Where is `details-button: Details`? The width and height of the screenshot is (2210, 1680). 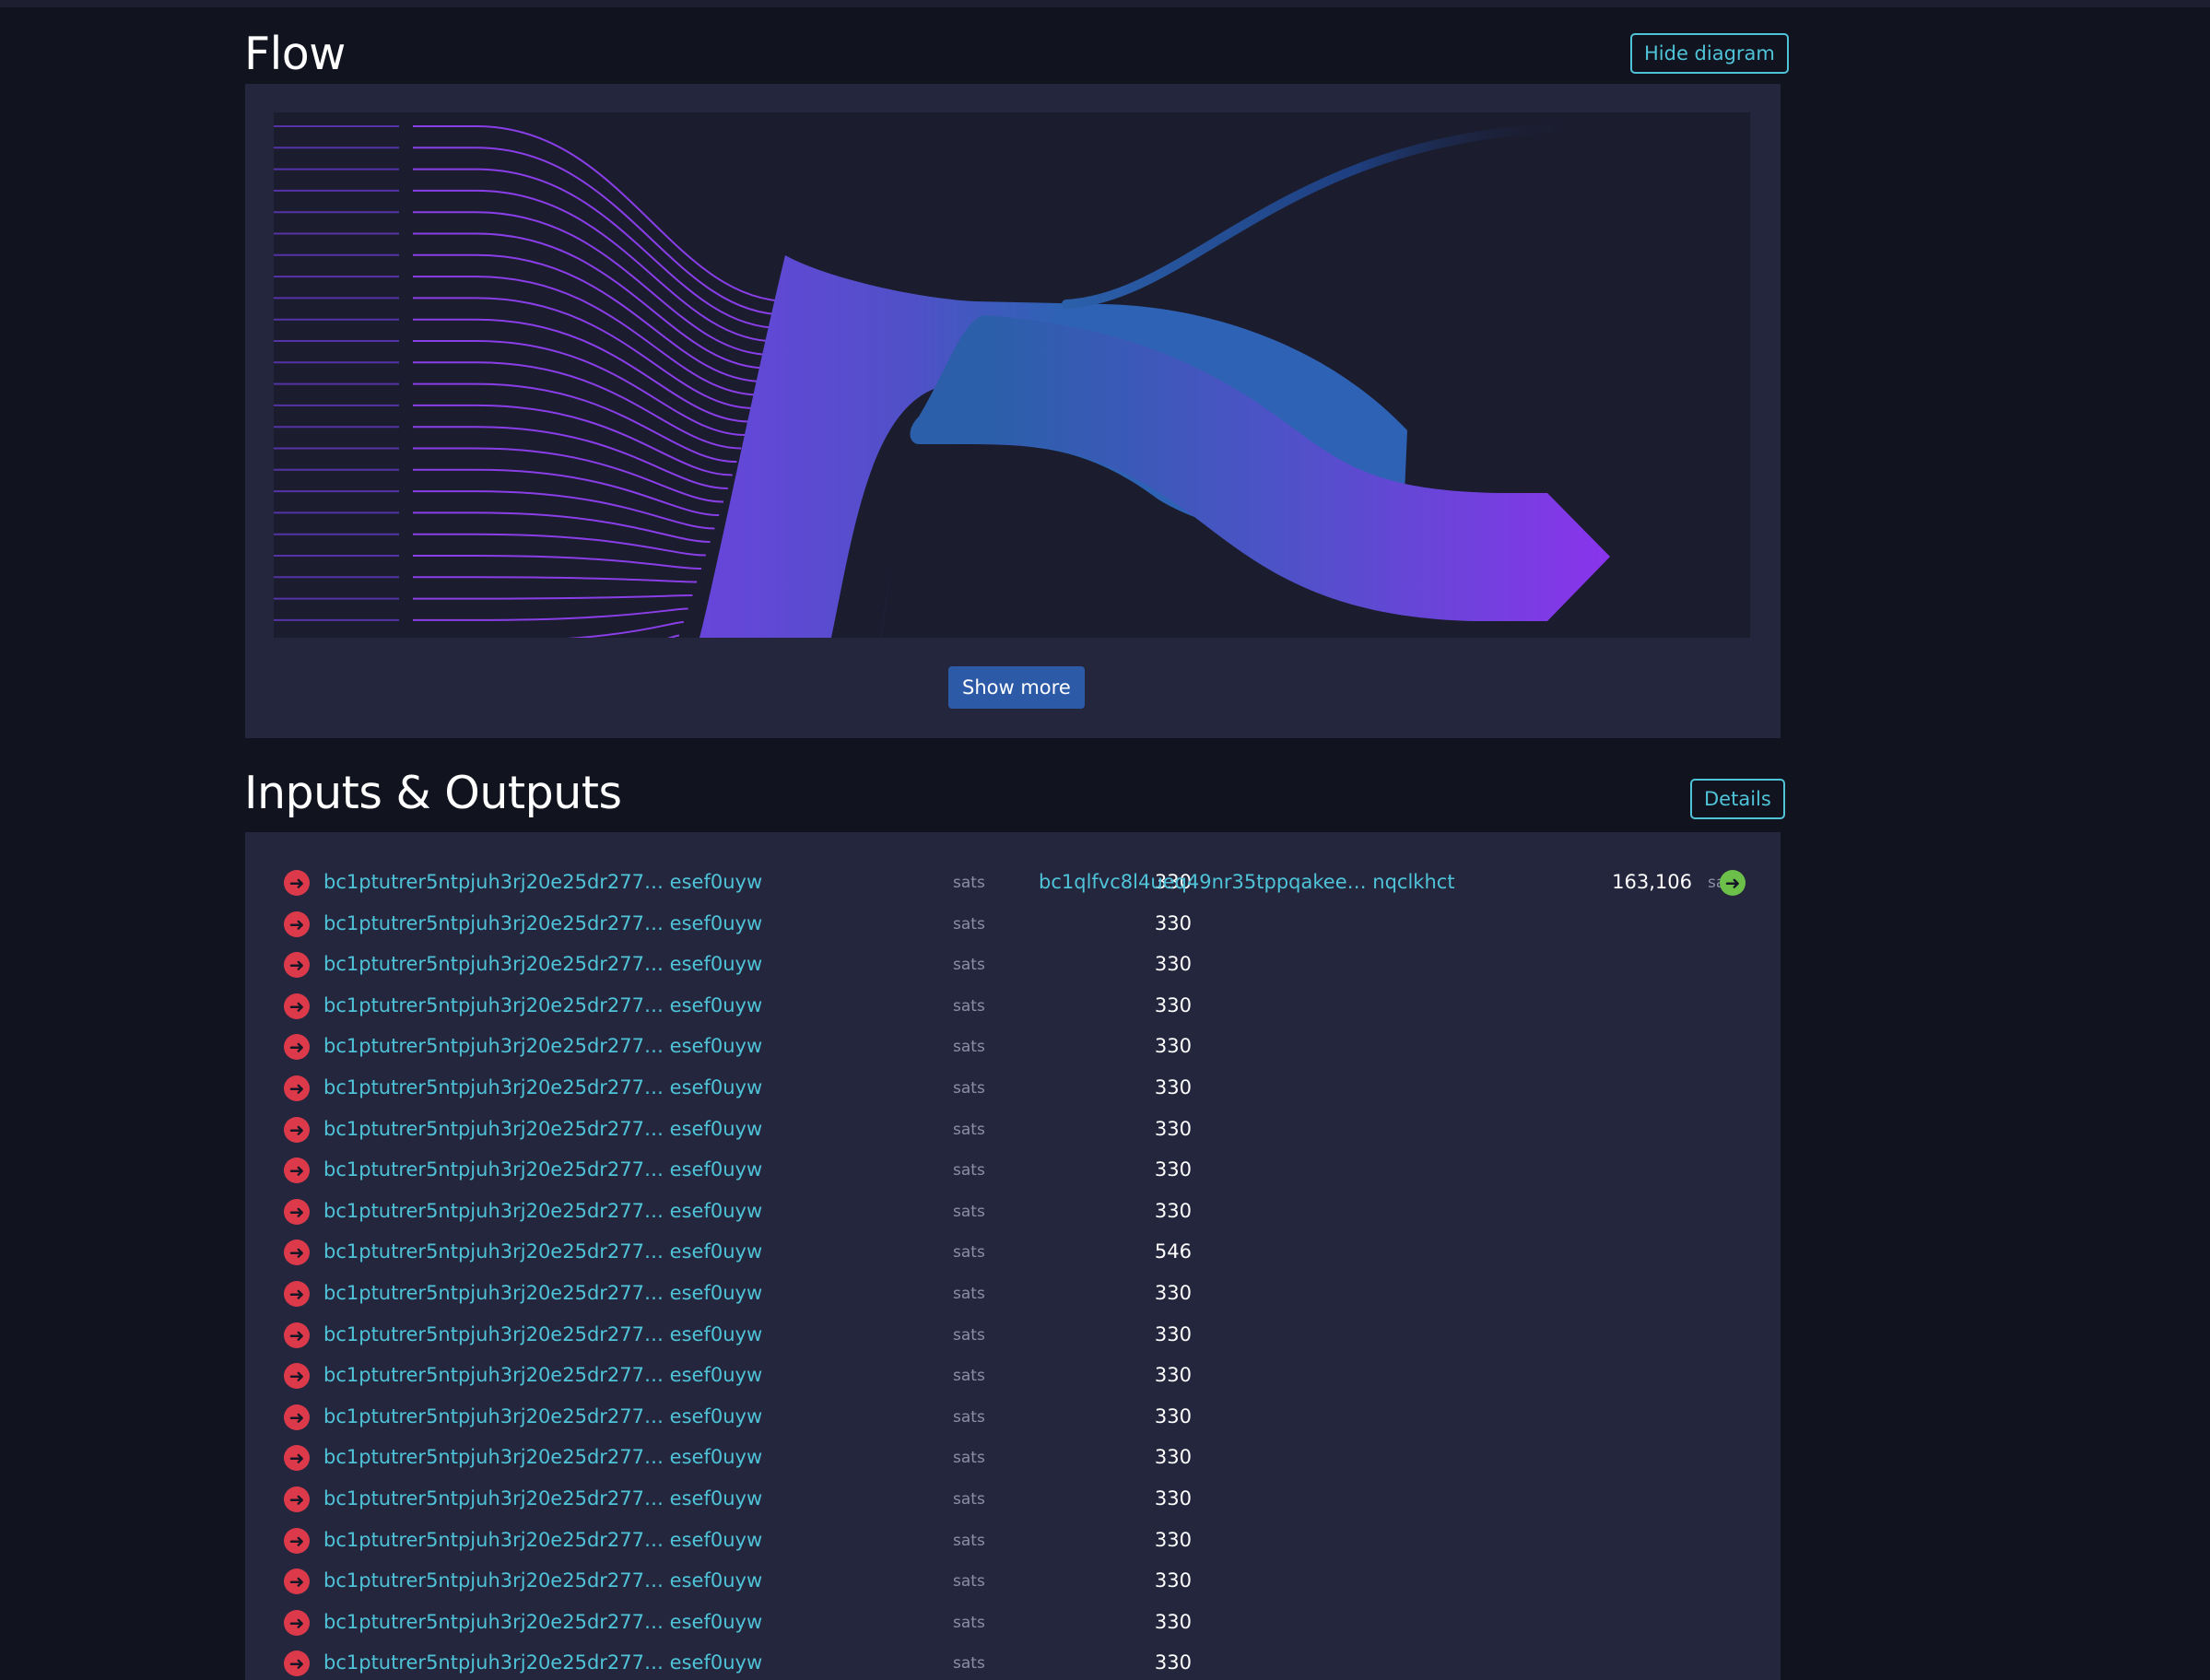
details-button: Details is located at coordinates (1737, 799).